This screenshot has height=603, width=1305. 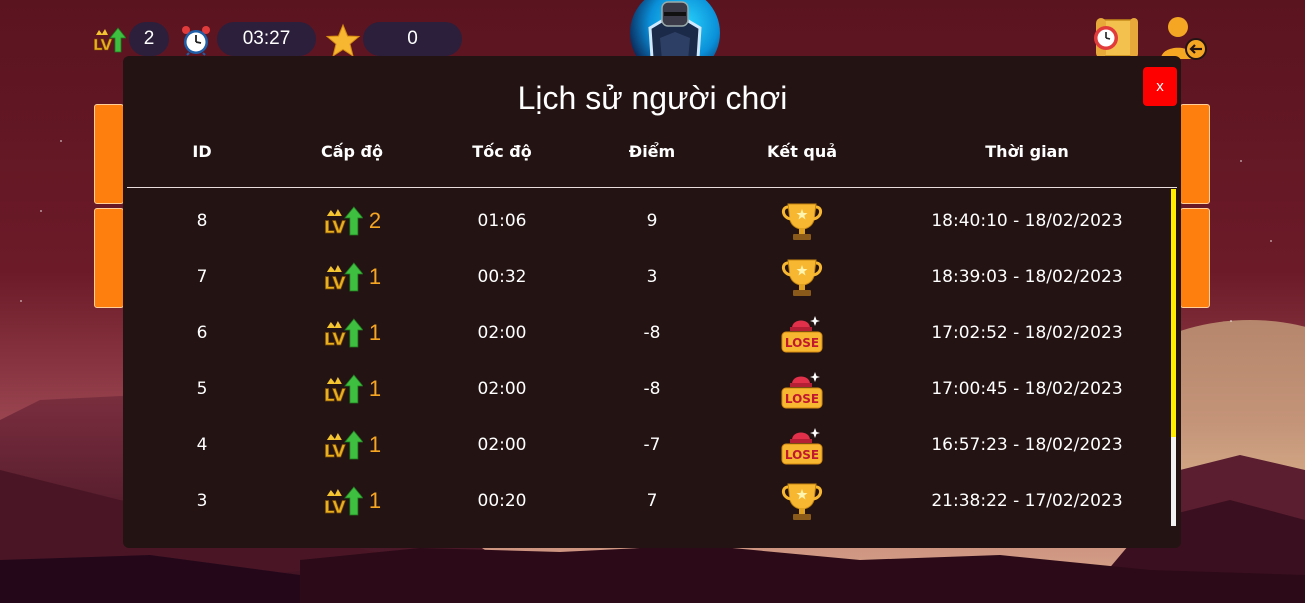 I want to click on table-row: 3 LV 1 00:20 7 21:38:22 - 17/02/2023, so click(x=648, y=501).